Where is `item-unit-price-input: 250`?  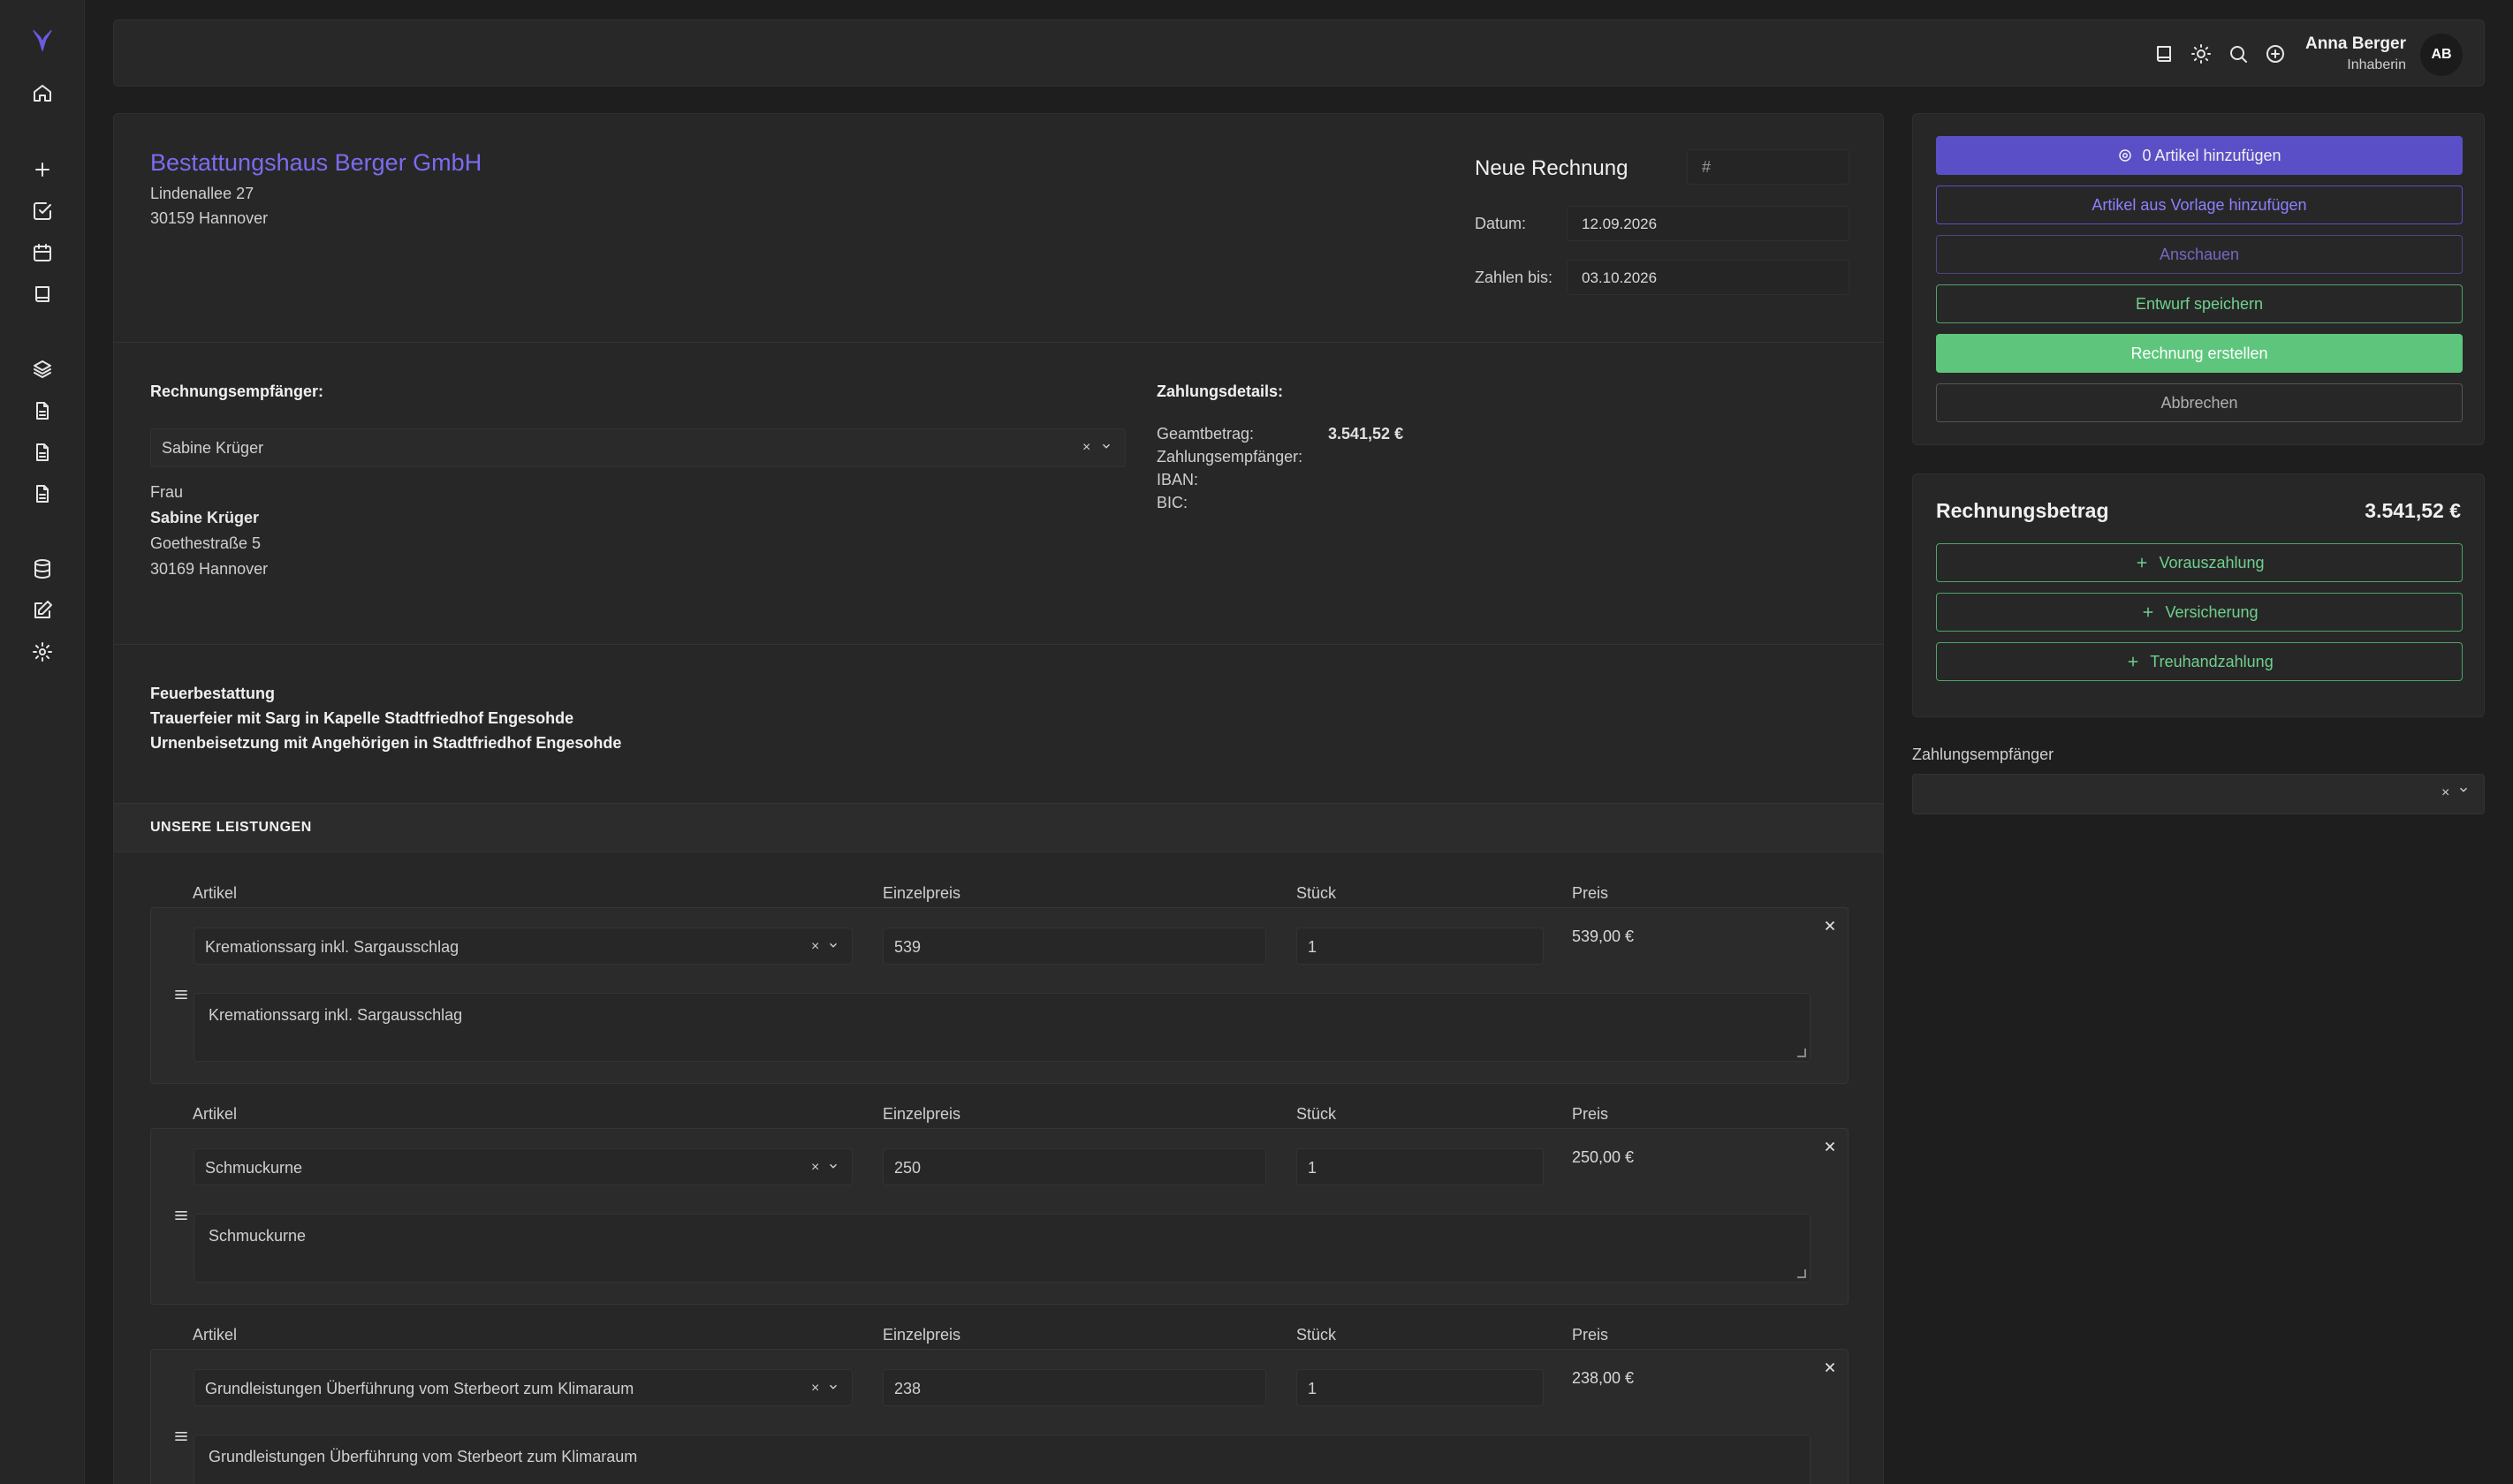
item-unit-price-input: 250 is located at coordinates (1074, 1166).